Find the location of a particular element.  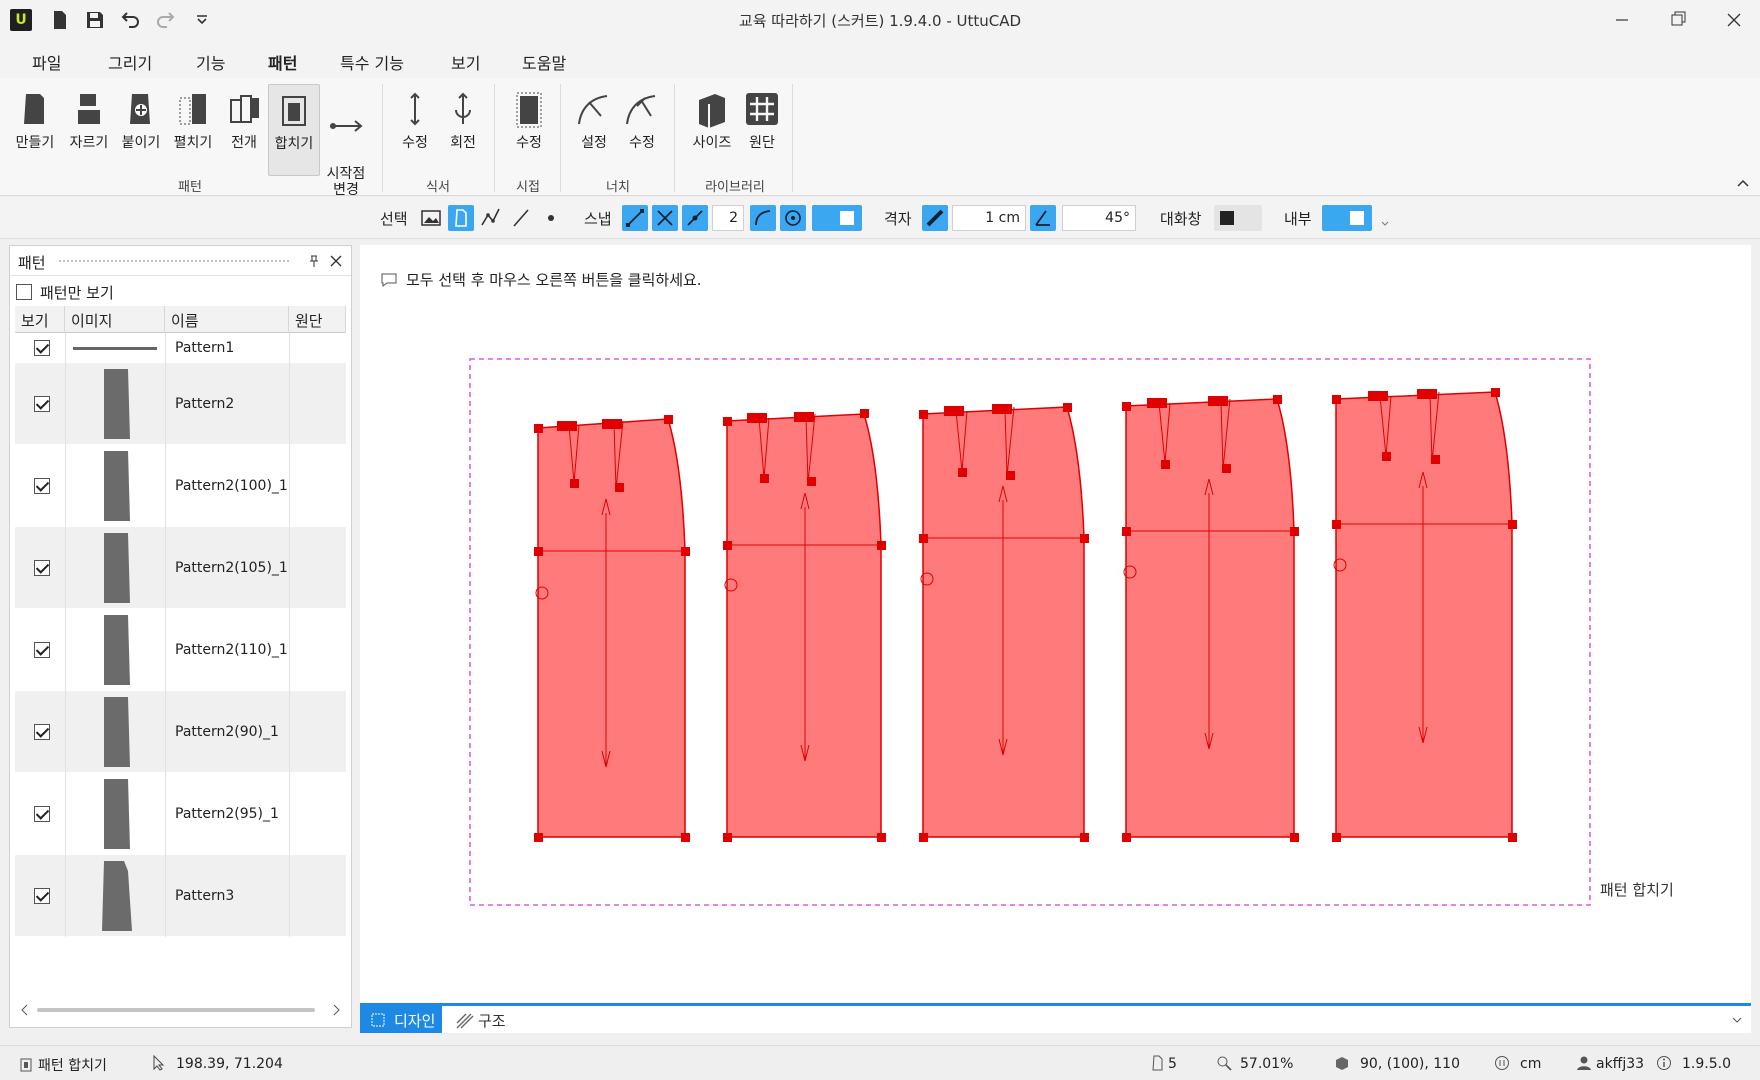

tabs-dropdown-icon is located at coordinates (1737, 1020).